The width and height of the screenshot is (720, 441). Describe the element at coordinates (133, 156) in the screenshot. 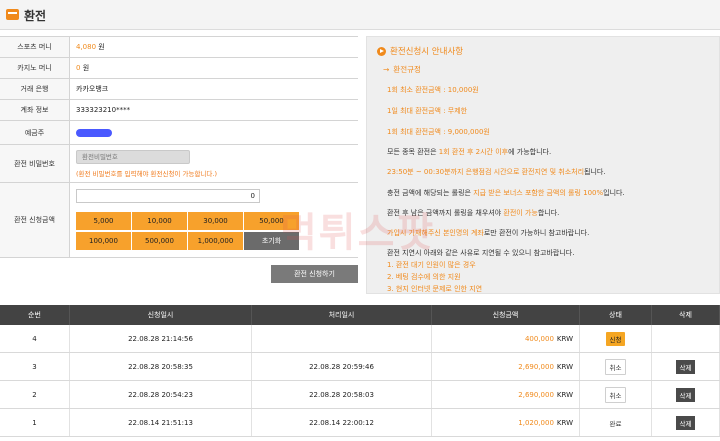

I see `password-input` at that location.